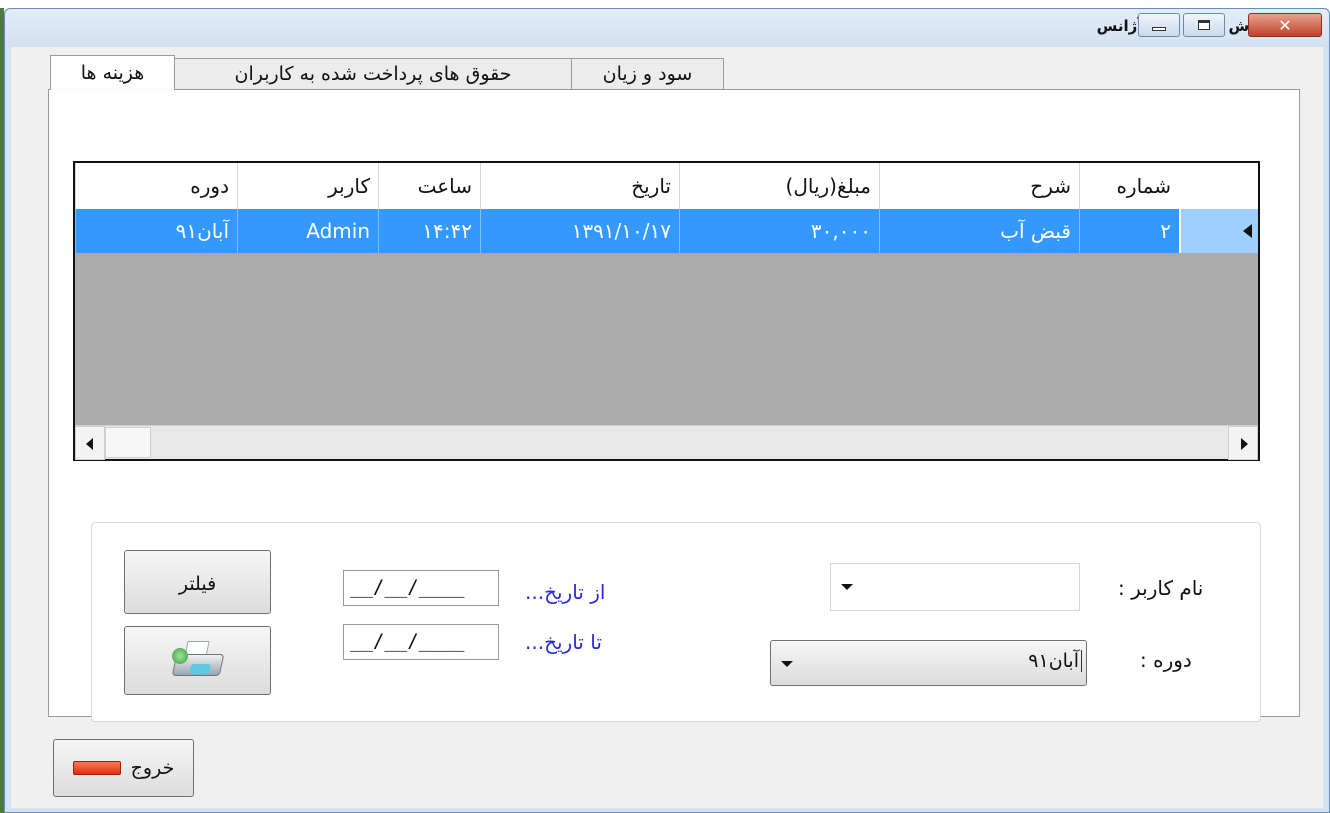 The width and height of the screenshot is (1330, 813). I want to click on maximize-icon, so click(1204, 25).